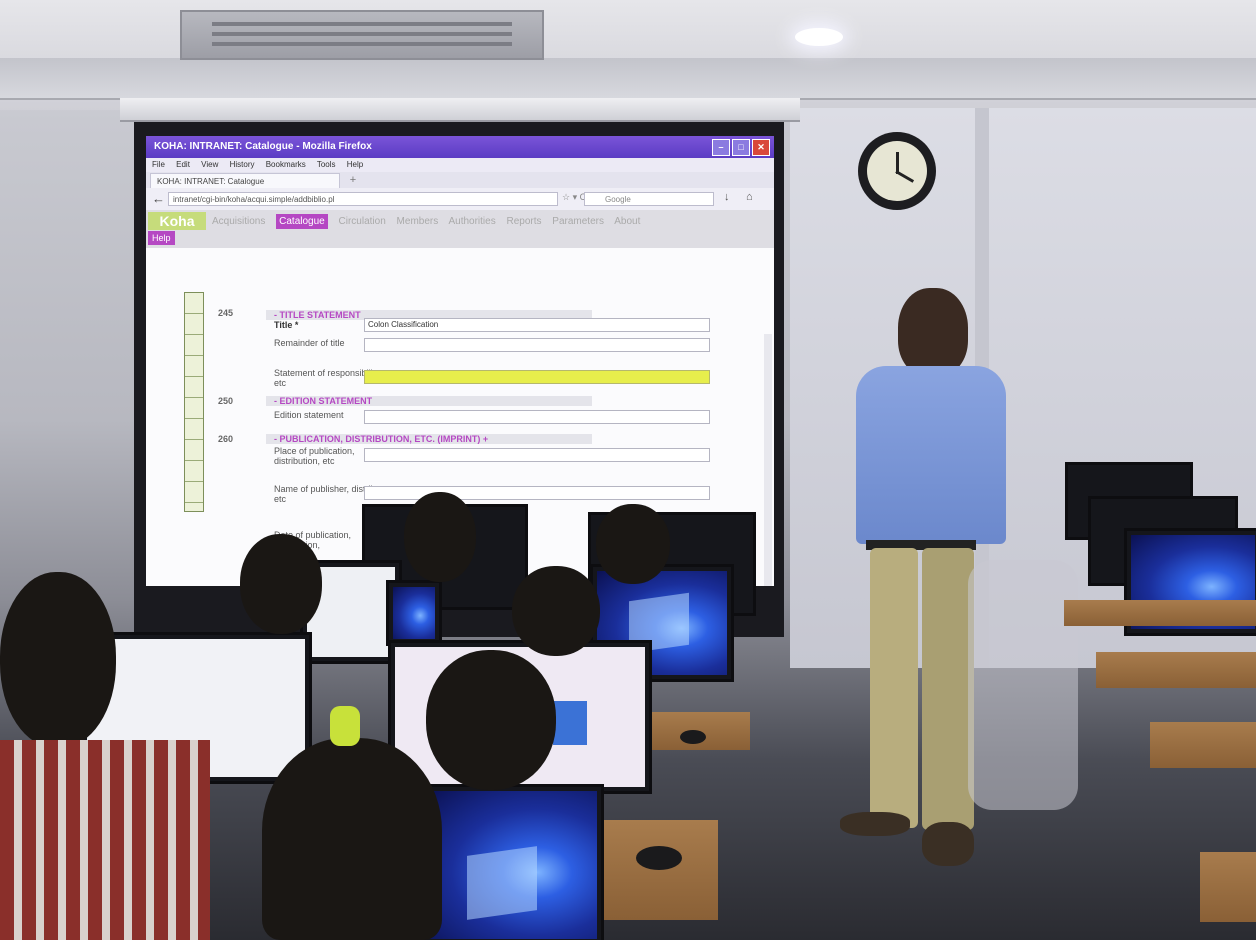 The height and width of the screenshot is (940, 1256). Describe the element at coordinates (627, 221) in the screenshot. I see `nav-about: About` at that location.